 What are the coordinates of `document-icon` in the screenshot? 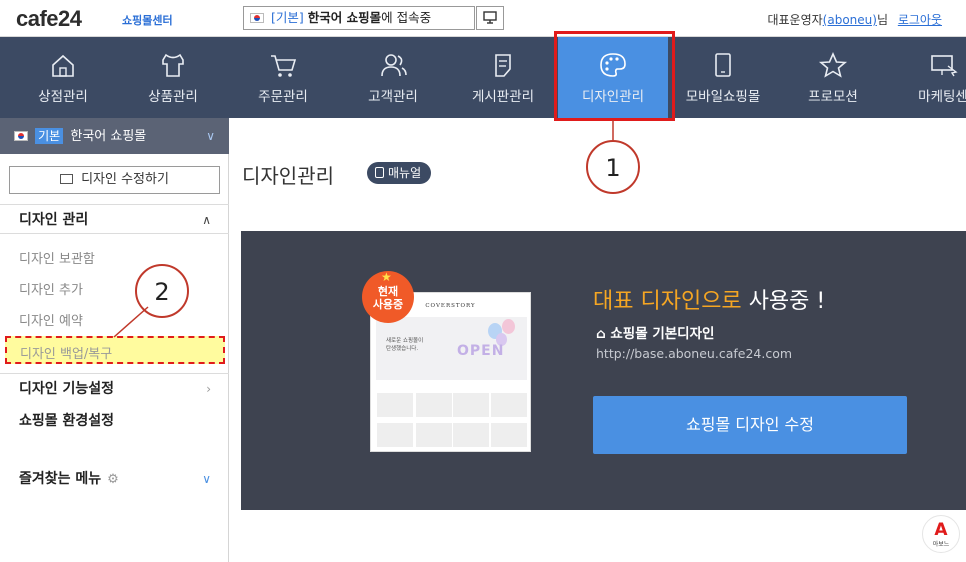 It's located at (379, 172).